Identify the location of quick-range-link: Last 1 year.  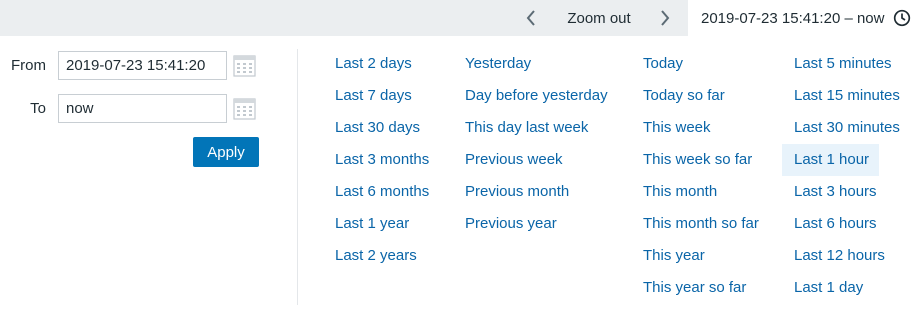
(382, 224).